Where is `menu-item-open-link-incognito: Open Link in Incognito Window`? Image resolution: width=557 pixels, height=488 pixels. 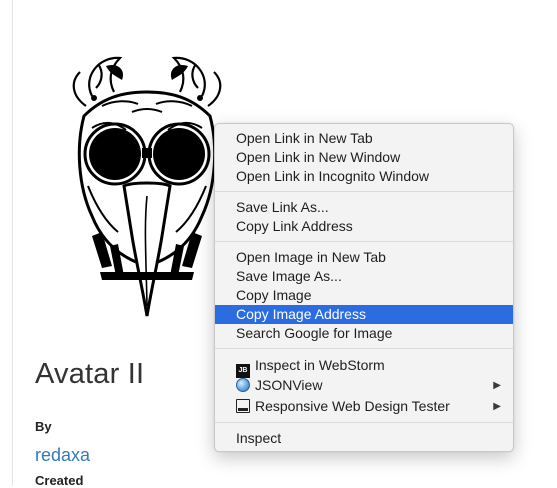 menu-item-open-link-incognito: Open Link in Incognito Window is located at coordinates (364, 176).